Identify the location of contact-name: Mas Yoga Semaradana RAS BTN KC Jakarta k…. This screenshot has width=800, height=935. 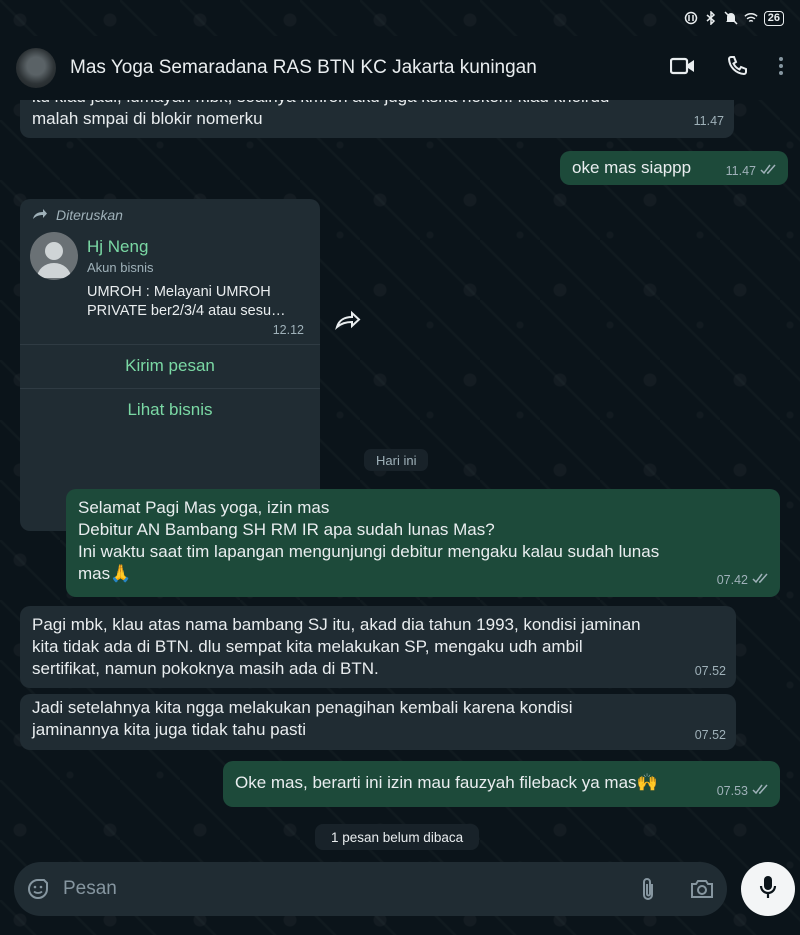
(303, 68).